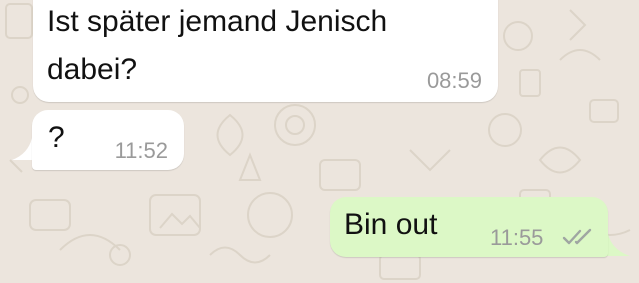 The image size is (639, 283). What do you see at coordinates (141, 150) in the screenshot?
I see `message-timestamp: 11:52` at bounding box center [141, 150].